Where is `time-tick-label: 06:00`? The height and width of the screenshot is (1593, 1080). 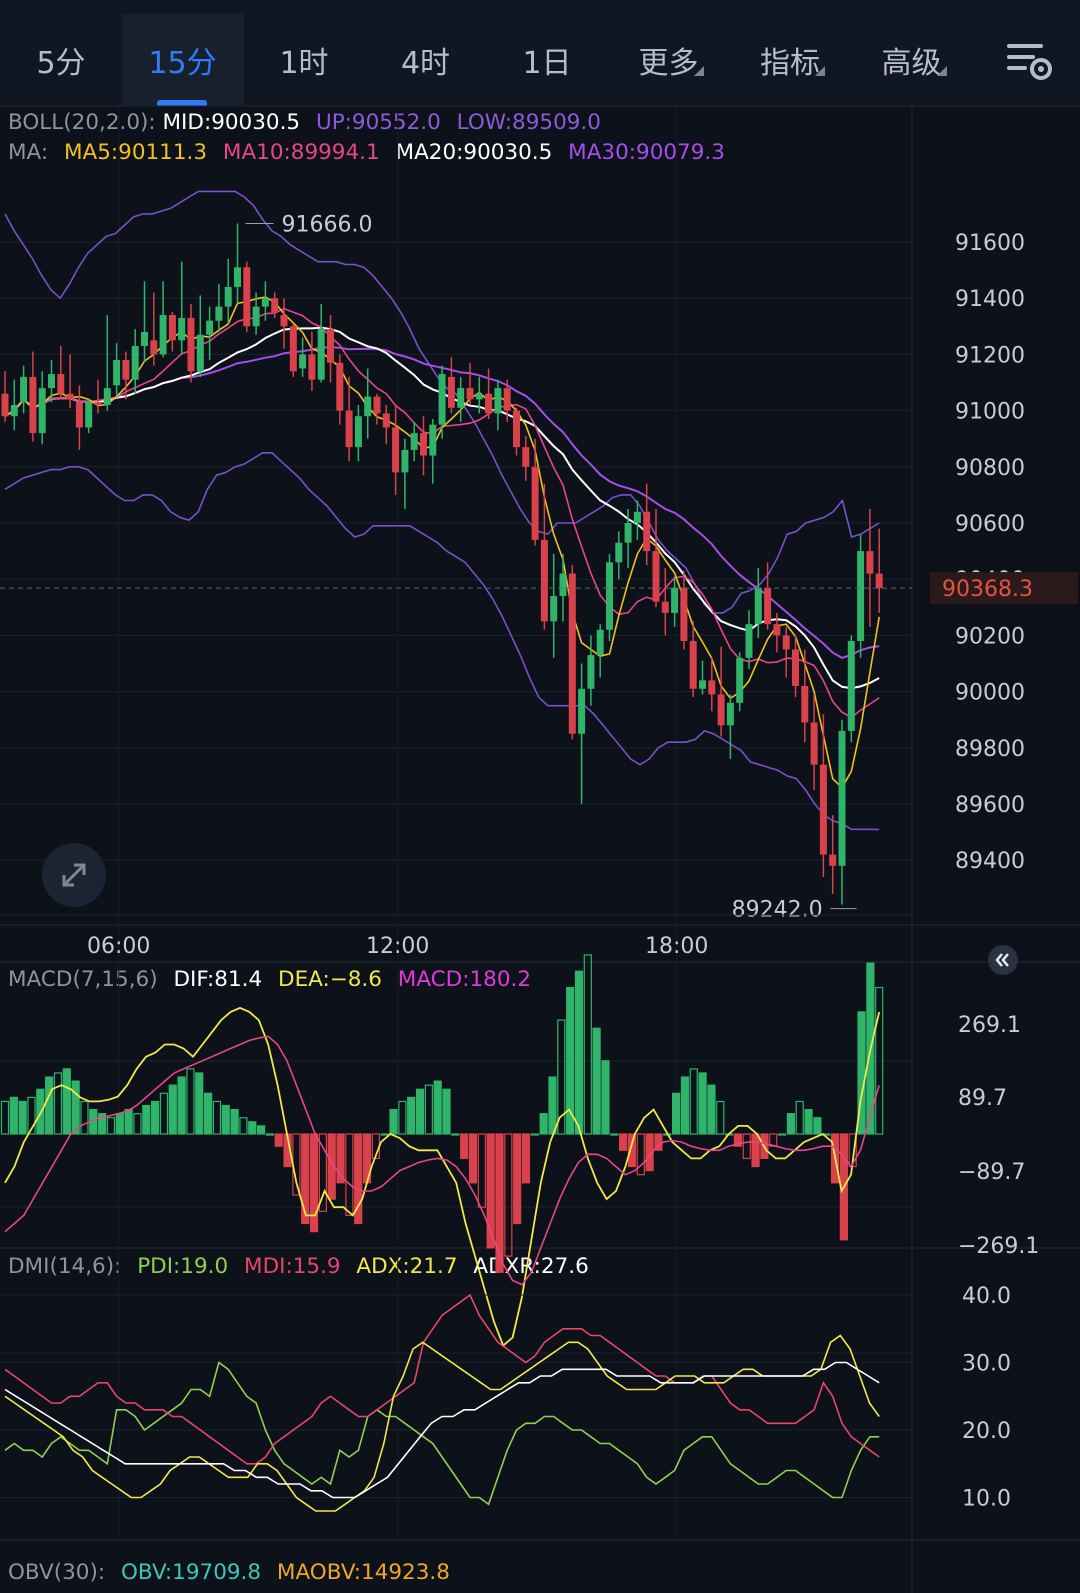 time-tick-label: 06:00 is located at coordinates (118, 946).